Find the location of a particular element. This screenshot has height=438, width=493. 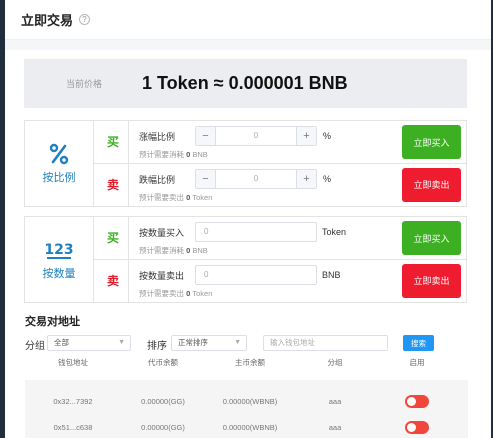

table-header: 钱包地址 代币余额 主币余额 分组 启用 is located at coordinates (246, 364).